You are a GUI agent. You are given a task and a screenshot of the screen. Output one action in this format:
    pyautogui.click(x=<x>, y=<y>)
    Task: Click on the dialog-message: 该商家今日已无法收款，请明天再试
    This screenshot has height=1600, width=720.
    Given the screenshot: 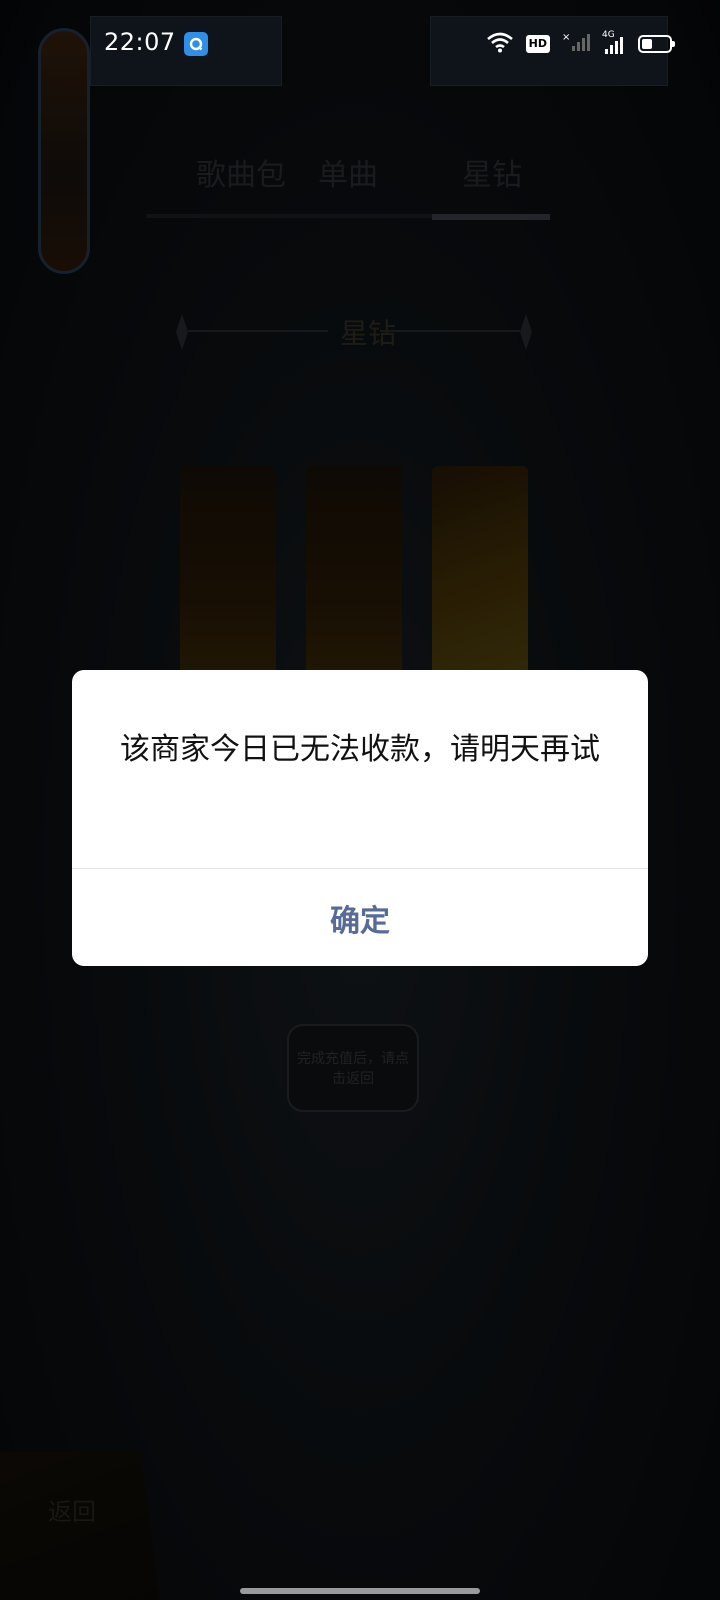 What is the action you would take?
    pyautogui.click(x=360, y=749)
    